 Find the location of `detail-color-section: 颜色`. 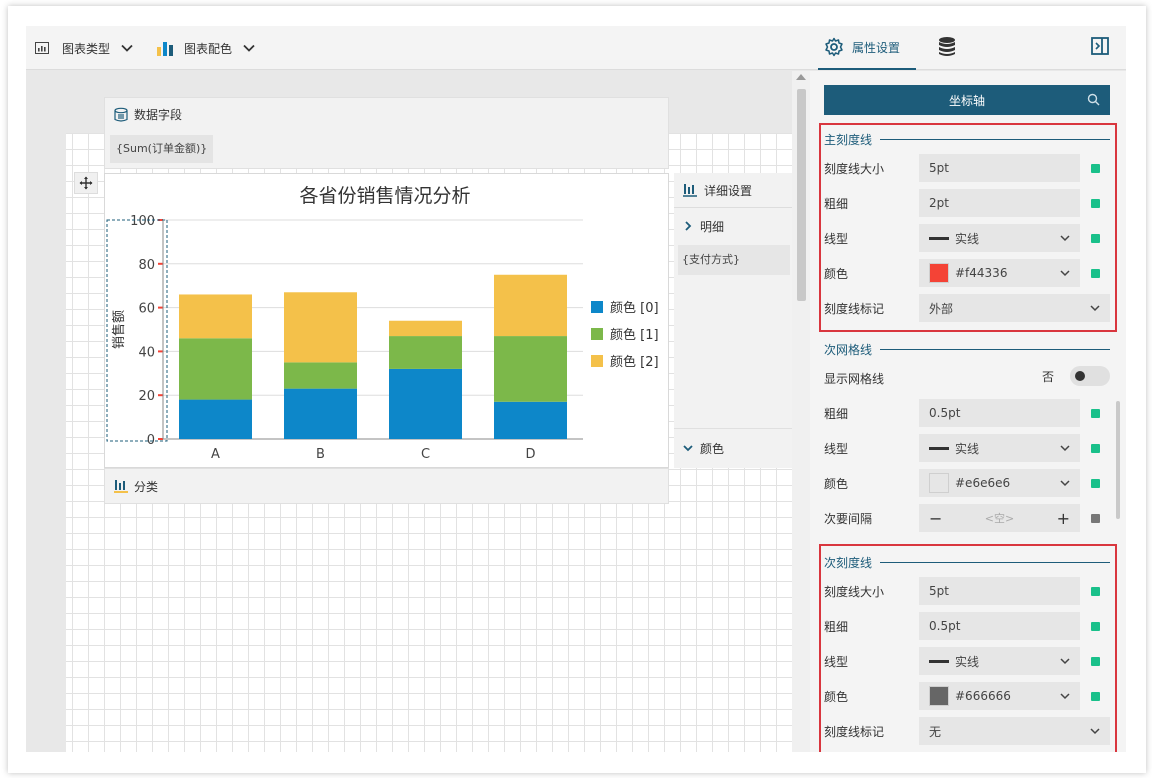

detail-color-section: 颜色 is located at coordinates (733, 448).